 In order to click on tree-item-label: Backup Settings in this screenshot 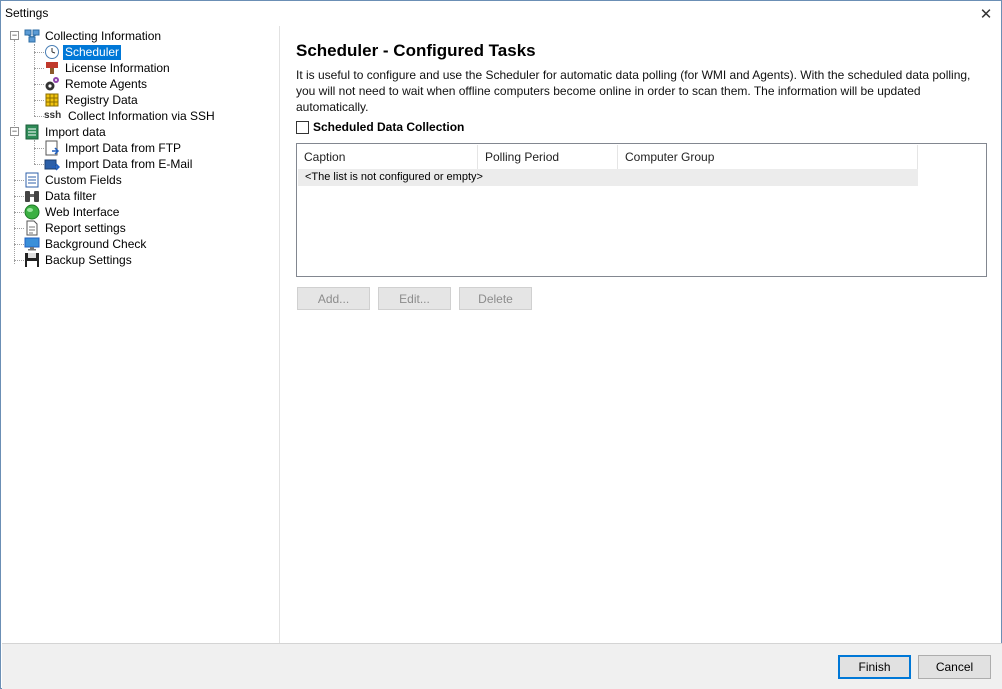, I will do `click(88, 259)`.